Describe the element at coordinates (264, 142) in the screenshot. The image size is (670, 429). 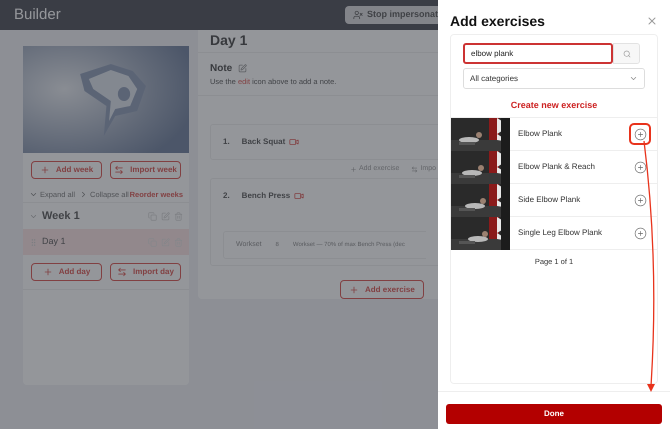
I see `exercise-name: Back Squat` at that location.